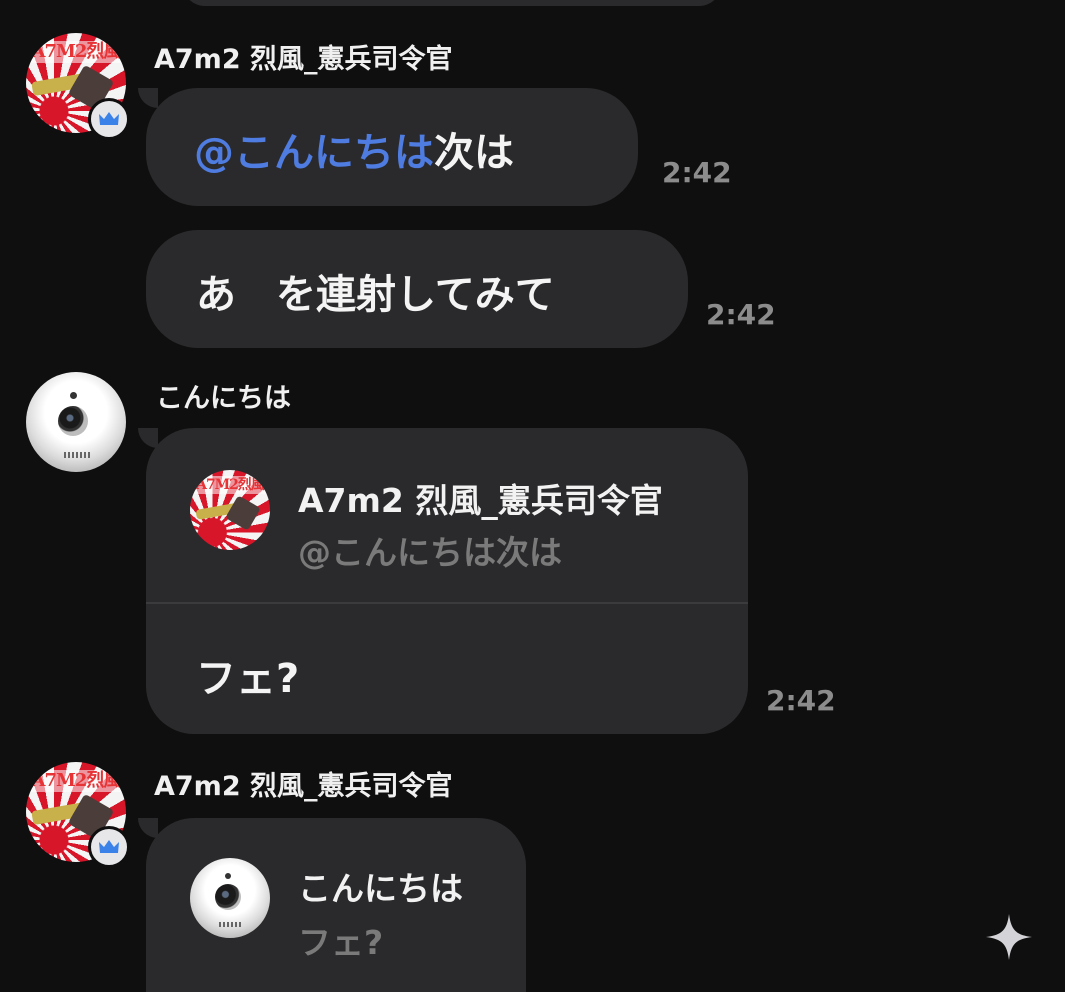 Image resolution: width=1065 pixels, height=992 pixels. What do you see at coordinates (380, 888) in the screenshot?
I see `quoted-username: こんにちは` at bounding box center [380, 888].